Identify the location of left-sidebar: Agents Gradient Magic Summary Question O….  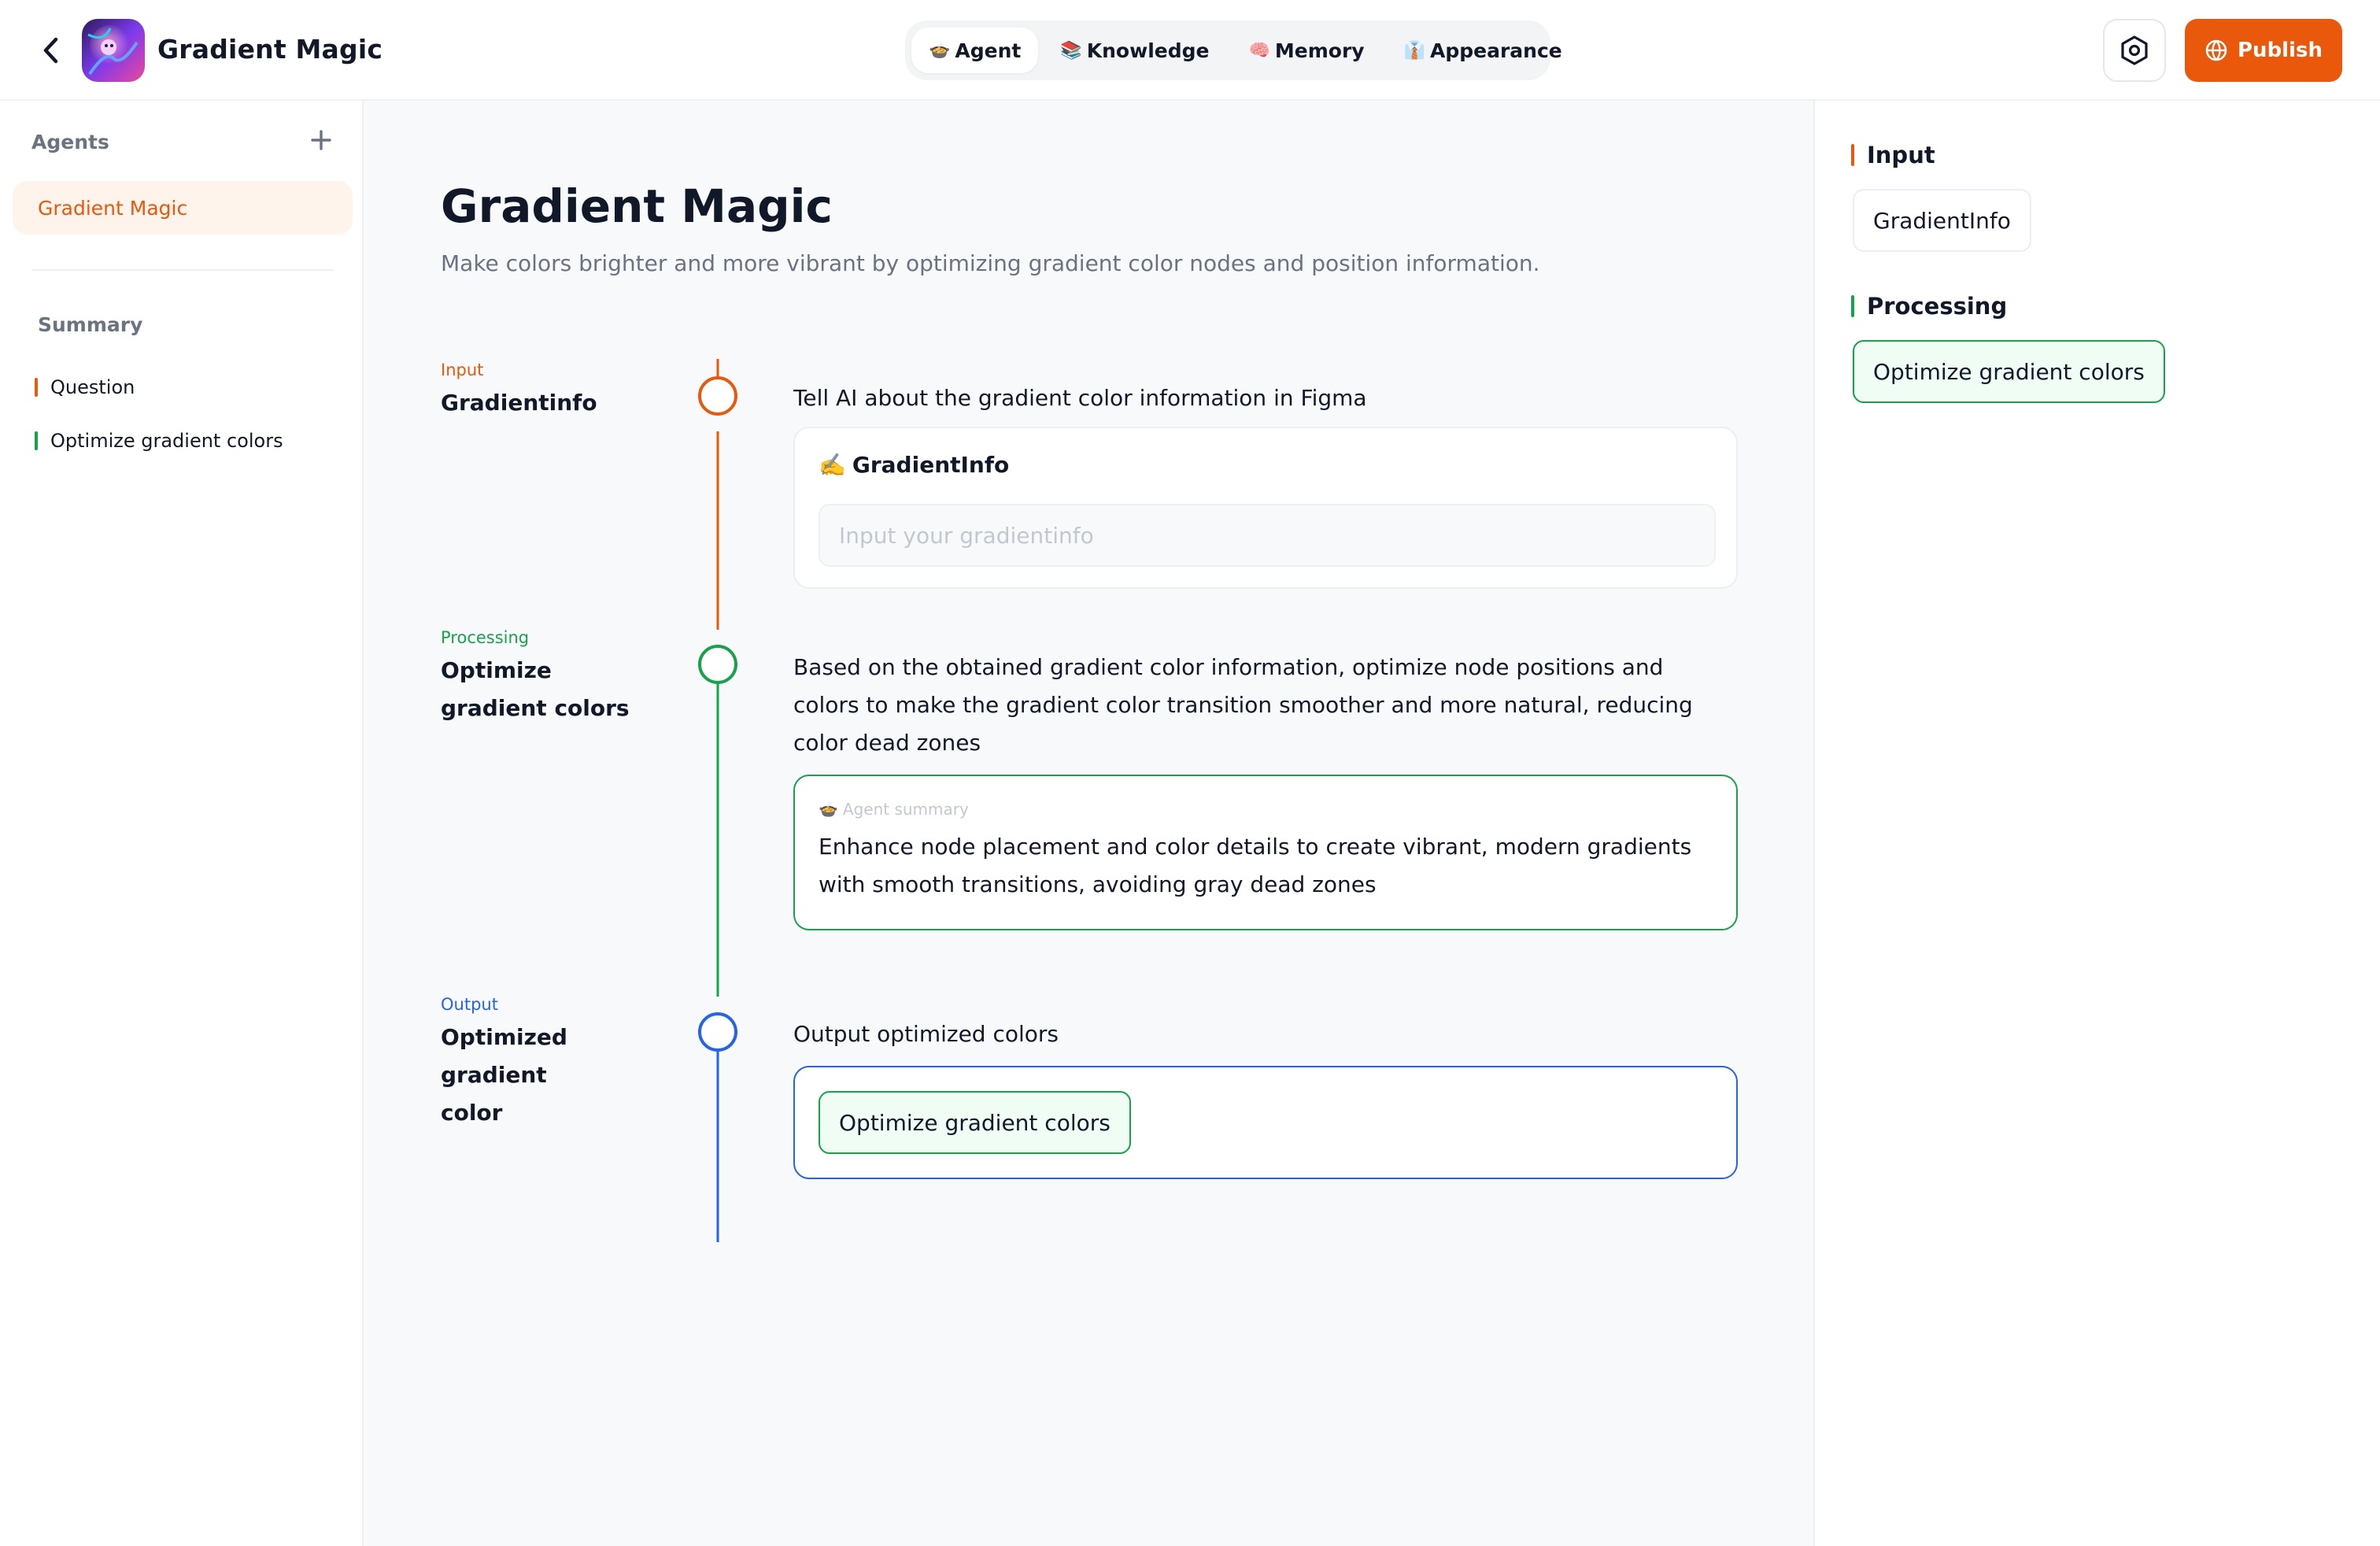
(182, 824).